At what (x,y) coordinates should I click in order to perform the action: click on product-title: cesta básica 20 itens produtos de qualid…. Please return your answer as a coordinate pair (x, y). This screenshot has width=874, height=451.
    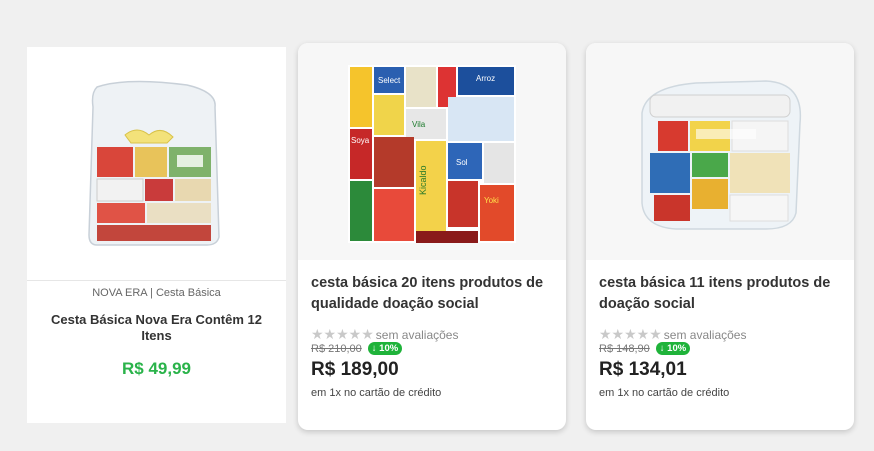
    Looking at the image, I should click on (432, 294).